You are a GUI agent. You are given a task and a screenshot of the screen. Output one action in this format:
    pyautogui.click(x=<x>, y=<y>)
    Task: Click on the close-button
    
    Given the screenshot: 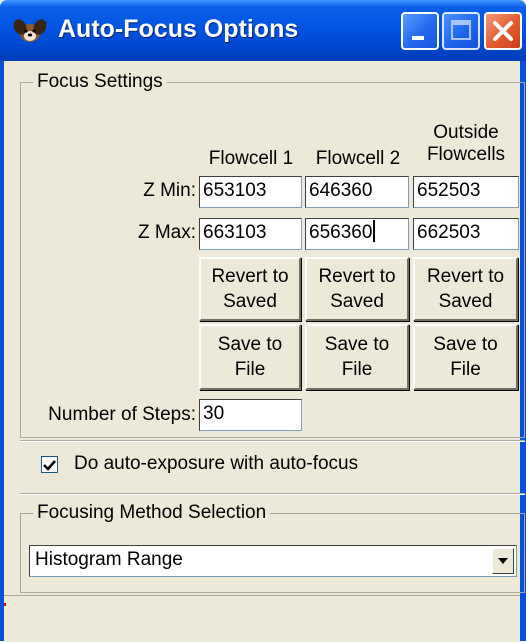 What is the action you would take?
    pyautogui.click(x=503, y=31)
    